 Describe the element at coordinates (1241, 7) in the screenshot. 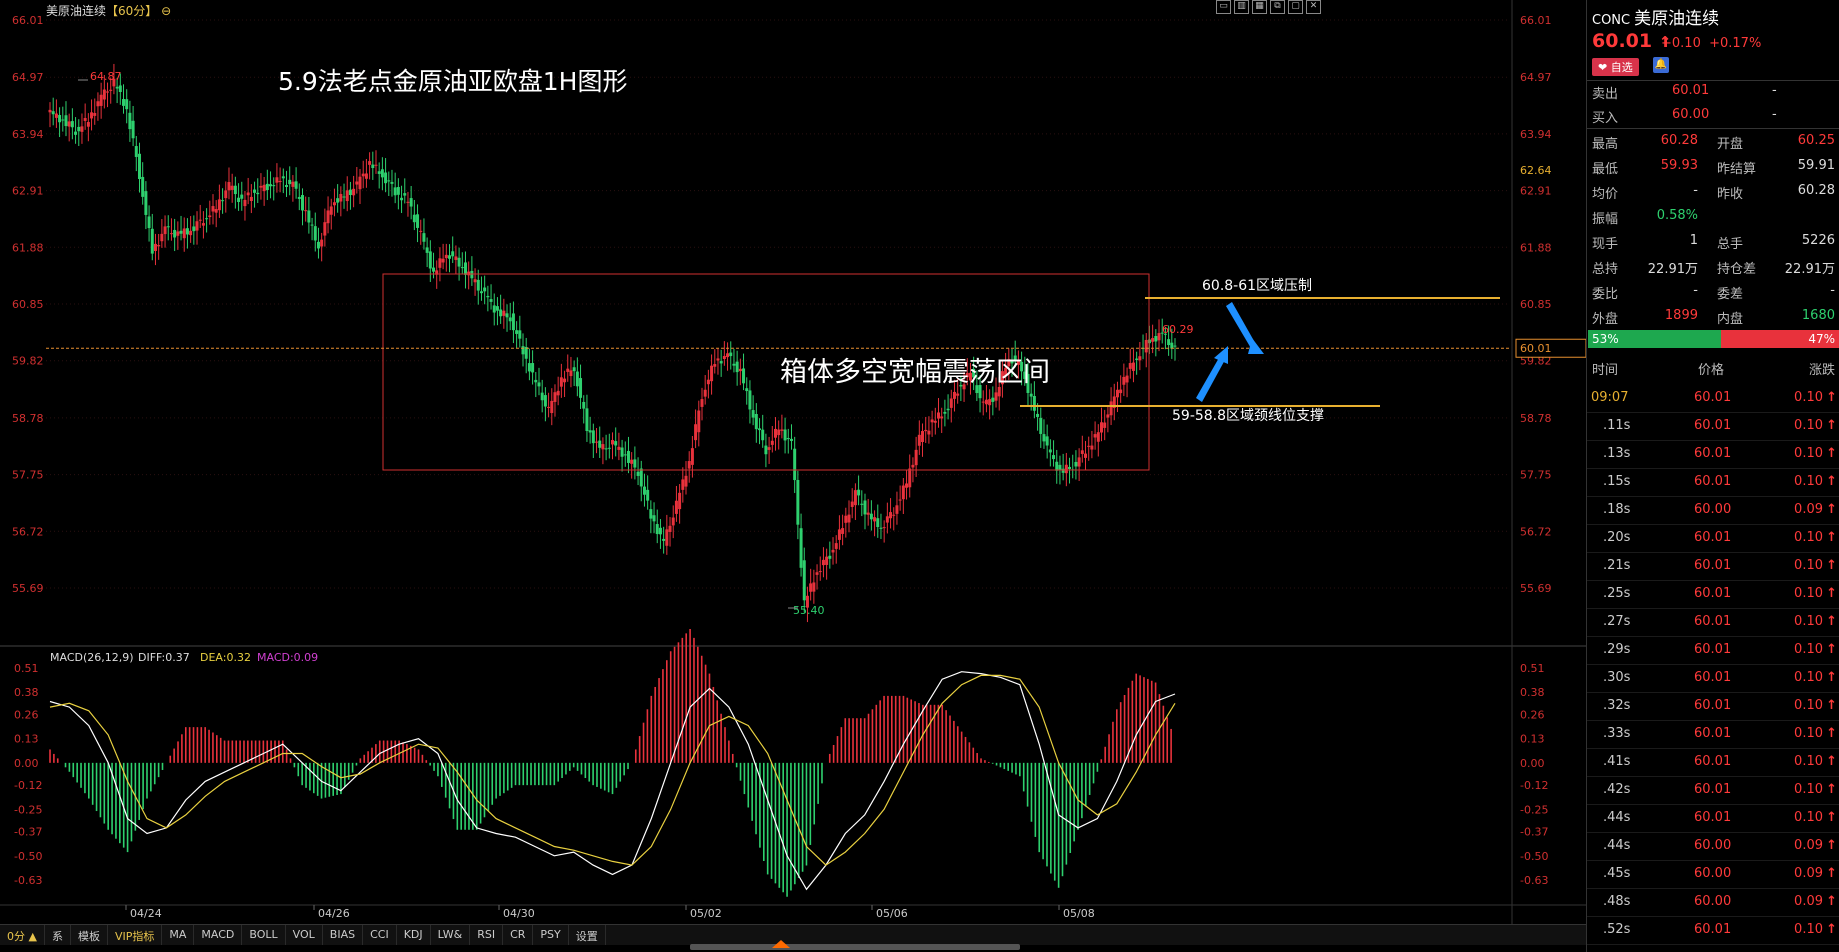

I see `grid-icon: ▥` at that location.